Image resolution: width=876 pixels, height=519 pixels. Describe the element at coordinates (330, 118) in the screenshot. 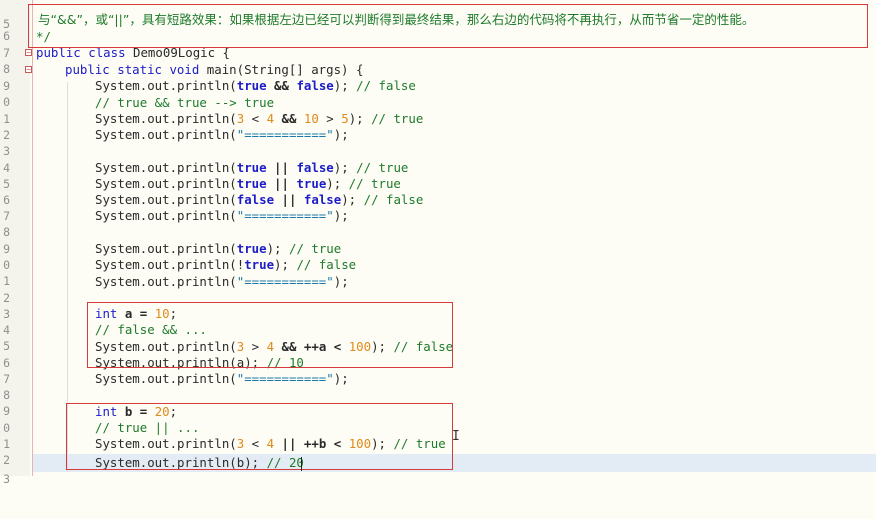

I see `operator: >` at that location.